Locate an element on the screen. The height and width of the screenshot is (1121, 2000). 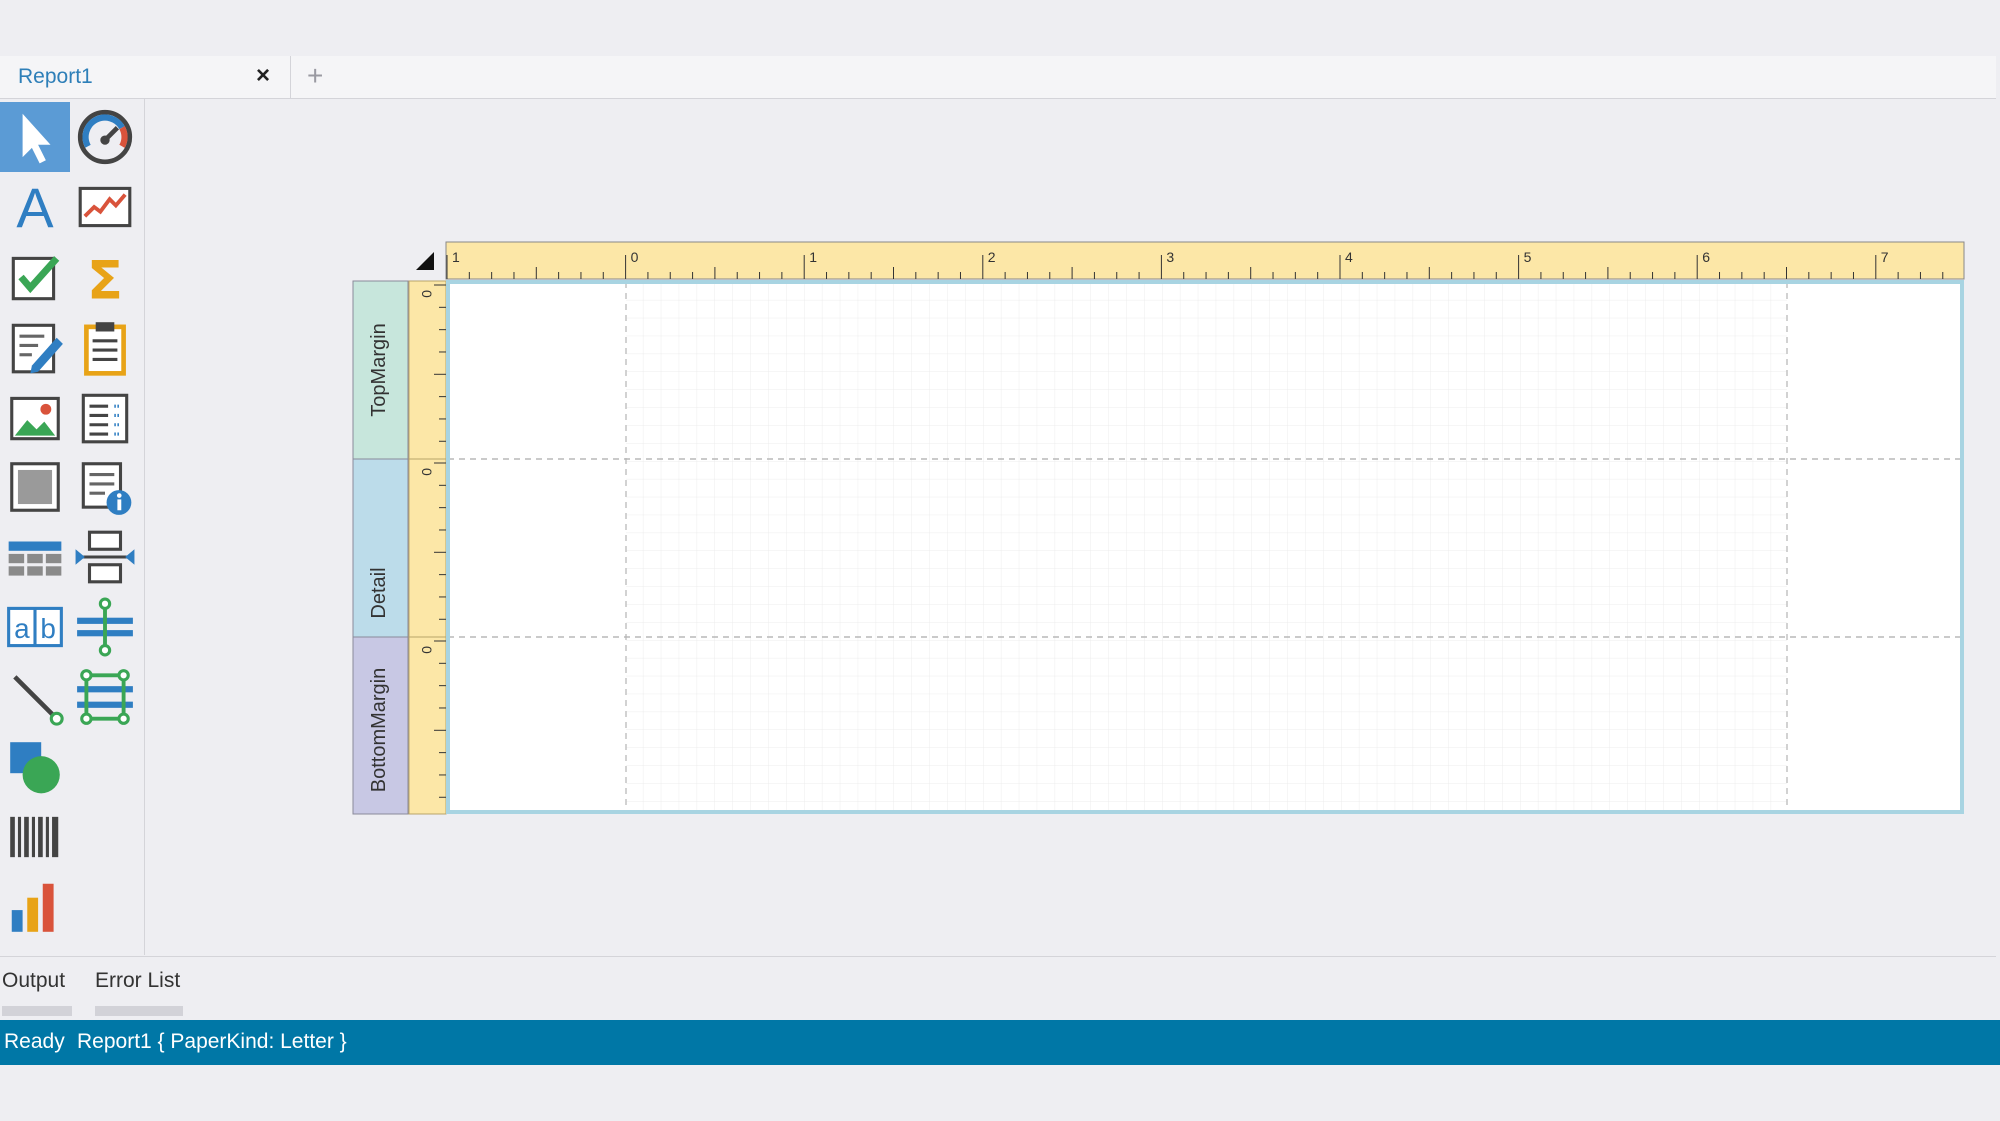
label-icon: A is located at coordinates (35, 207).